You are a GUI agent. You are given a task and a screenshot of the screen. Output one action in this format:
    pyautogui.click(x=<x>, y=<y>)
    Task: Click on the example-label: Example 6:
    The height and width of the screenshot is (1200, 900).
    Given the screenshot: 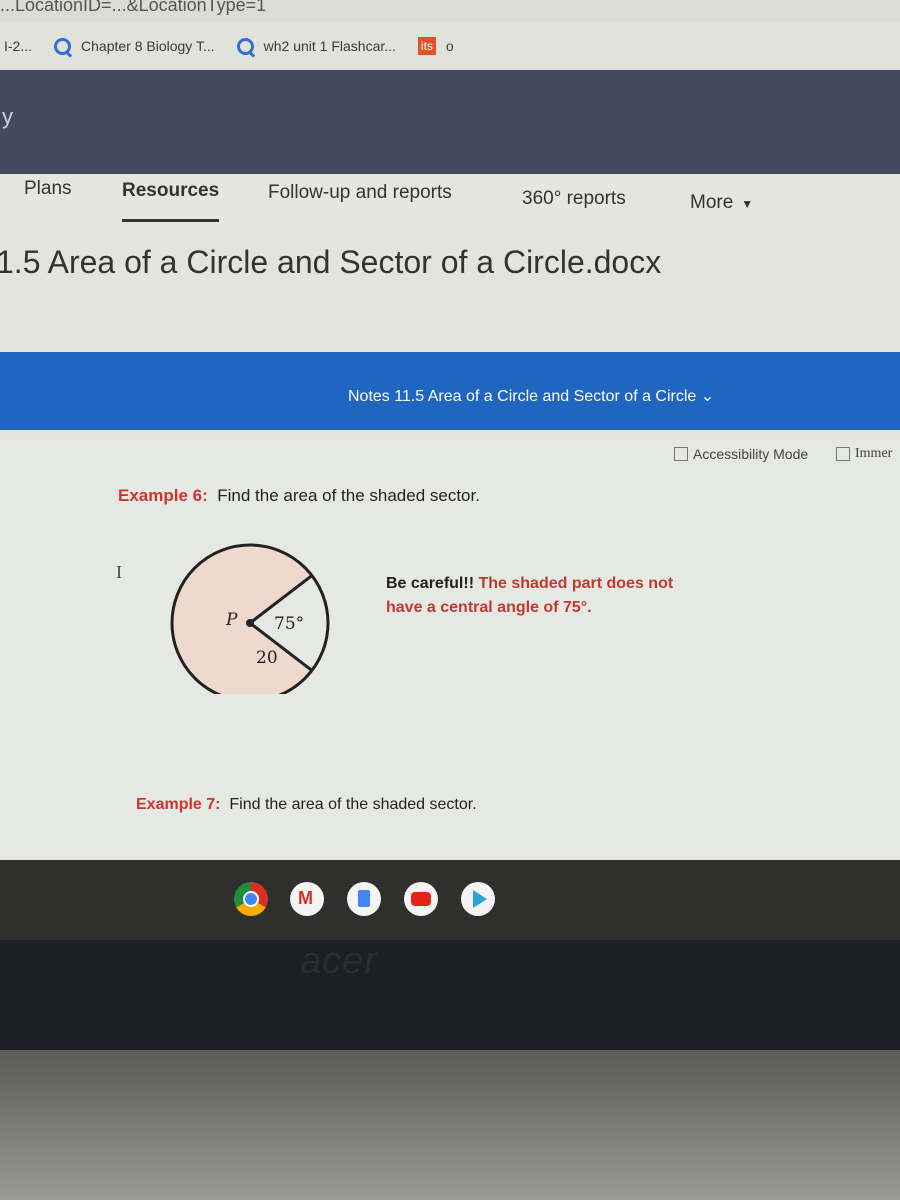 What is the action you would take?
    pyautogui.click(x=163, y=495)
    